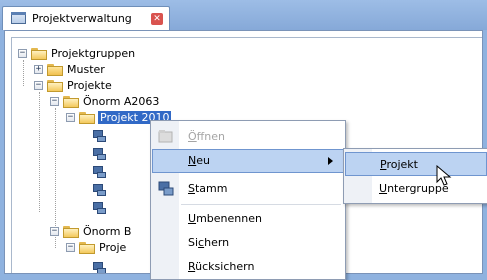  I want to click on stamm-icon, so click(166, 188).